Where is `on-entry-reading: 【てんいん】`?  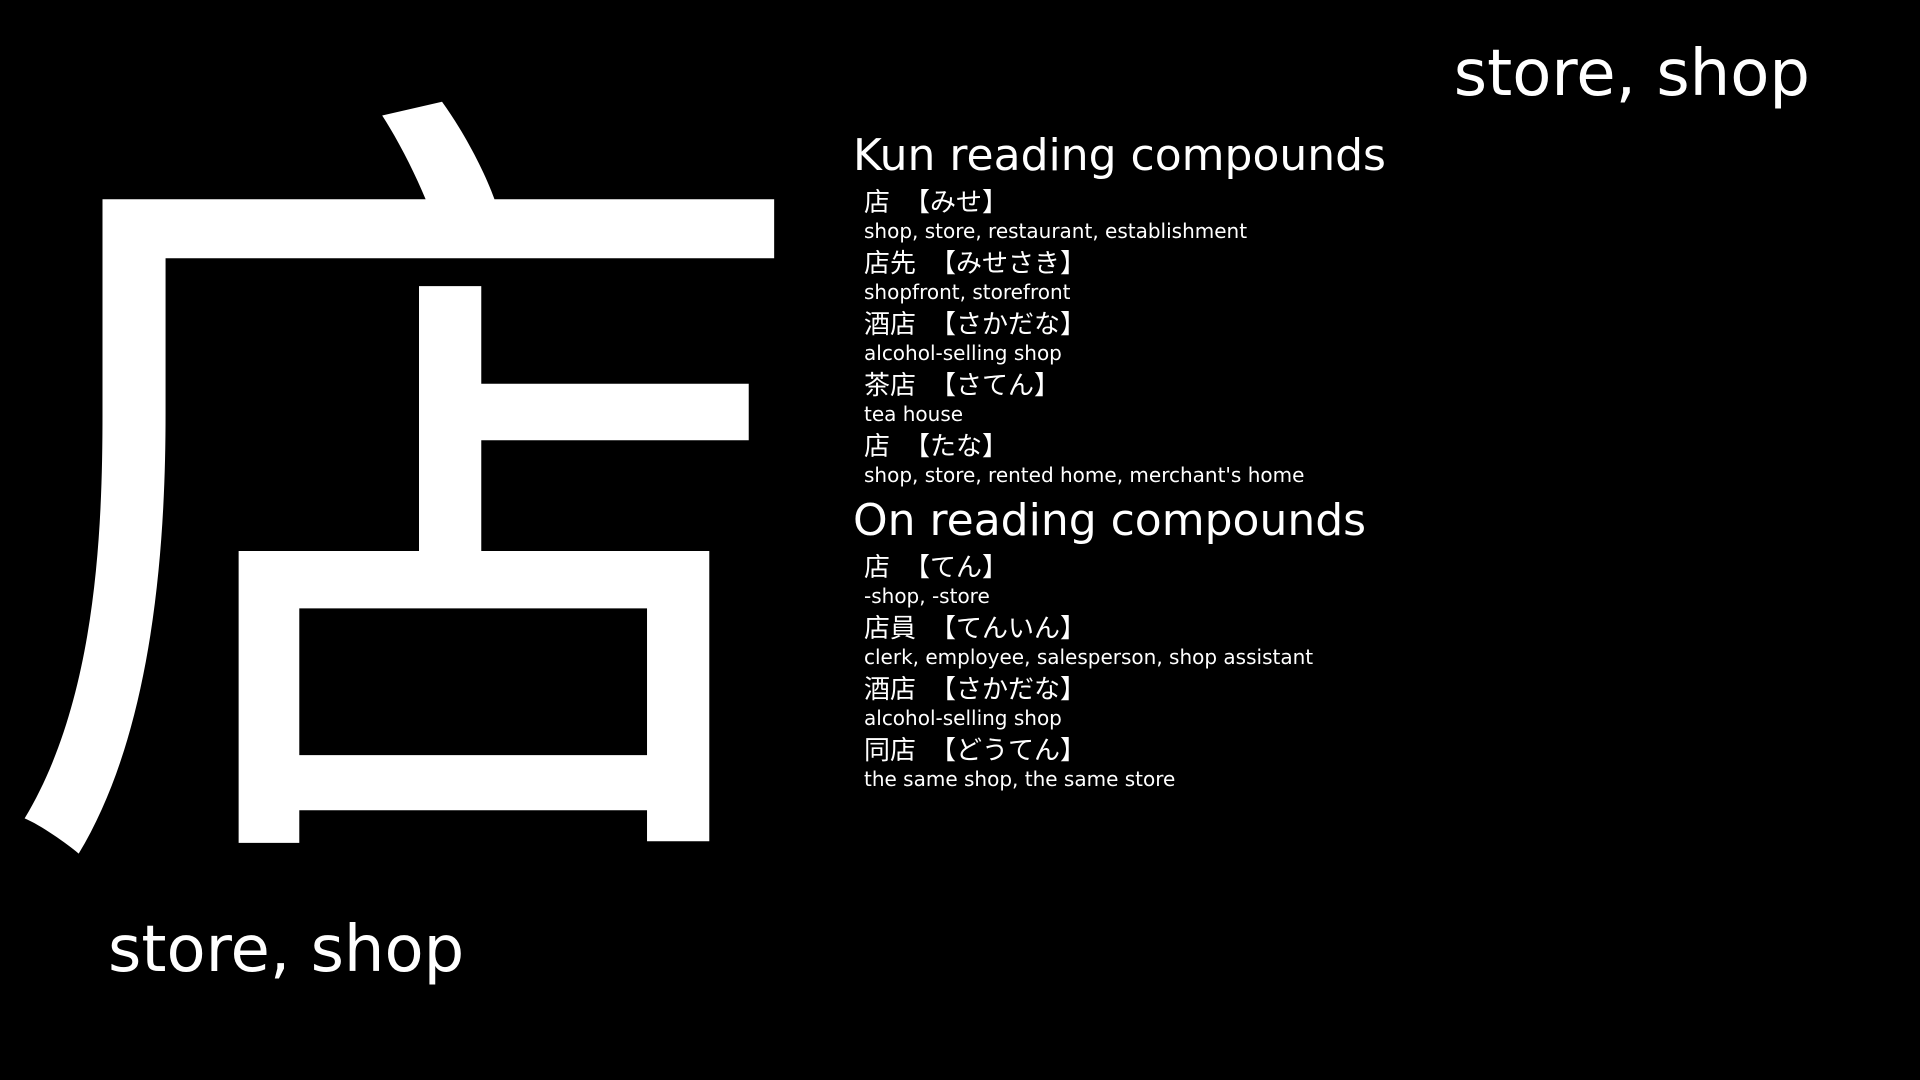
on-entry-reading: 【てんいん】 is located at coordinates (1008, 629).